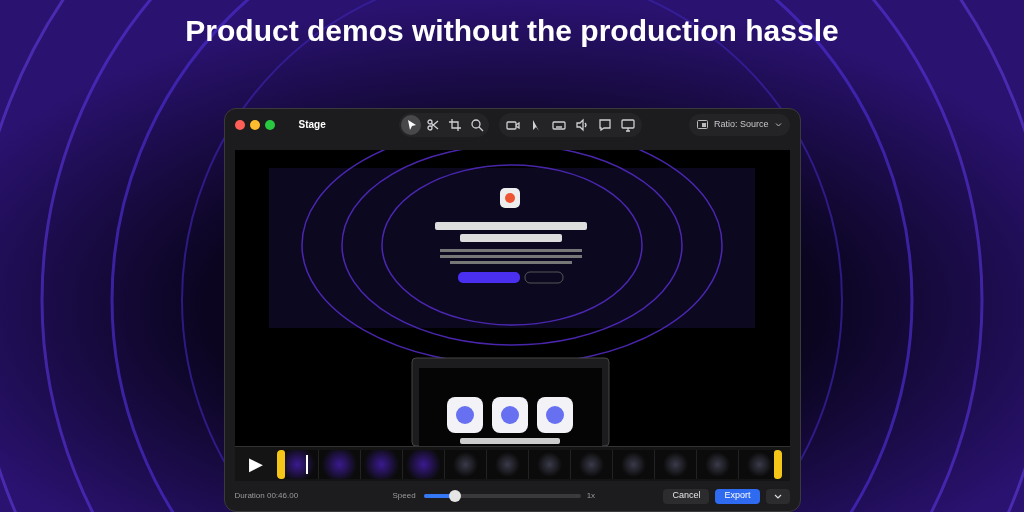 This screenshot has height=512, width=1024. What do you see at coordinates (404, 496) in the screenshot?
I see `speed-label: Speed` at bounding box center [404, 496].